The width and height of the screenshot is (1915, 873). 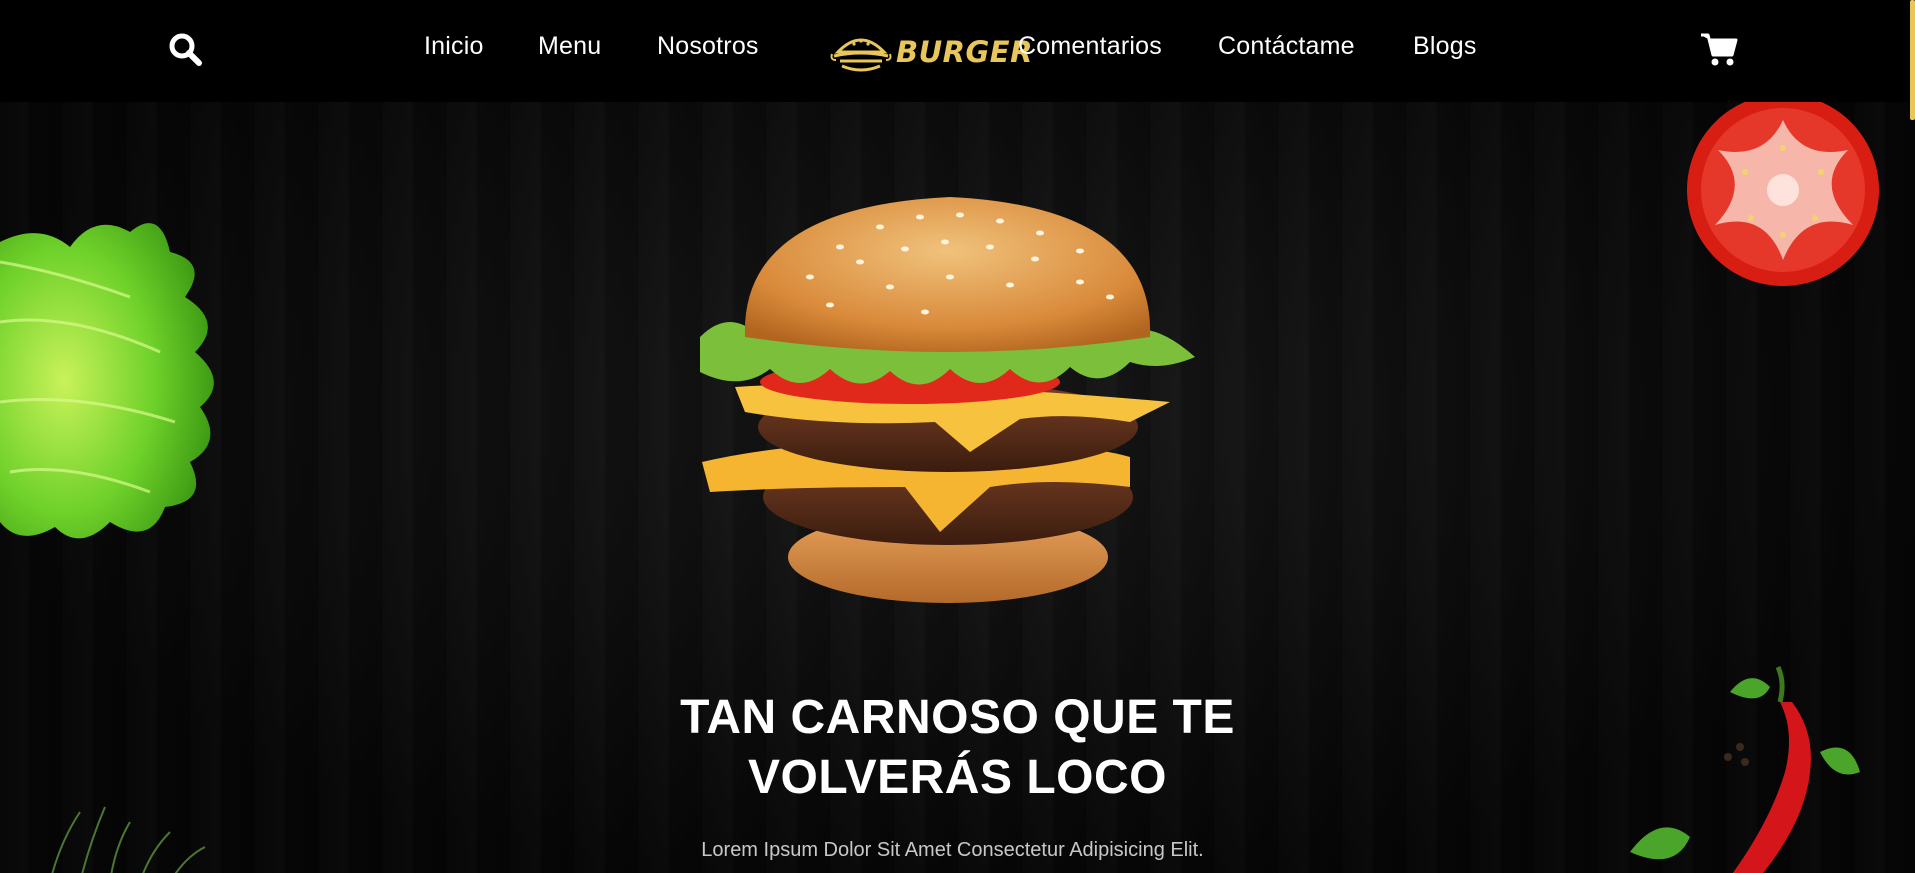 What do you see at coordinates (947, 400) in the screenshot?
I see `hero-burger-image` at bounding box center [947, 400].